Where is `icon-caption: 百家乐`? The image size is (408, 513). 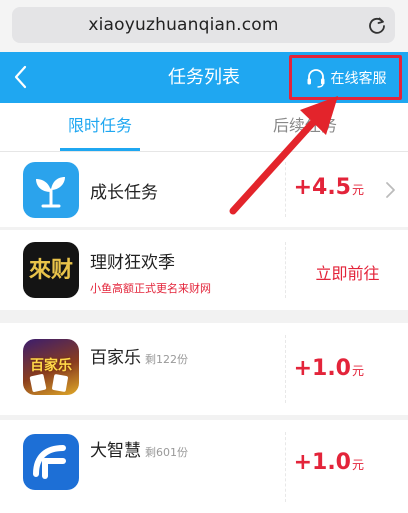 icon-caption: 百家乐 is located at coordinates (51, 366).